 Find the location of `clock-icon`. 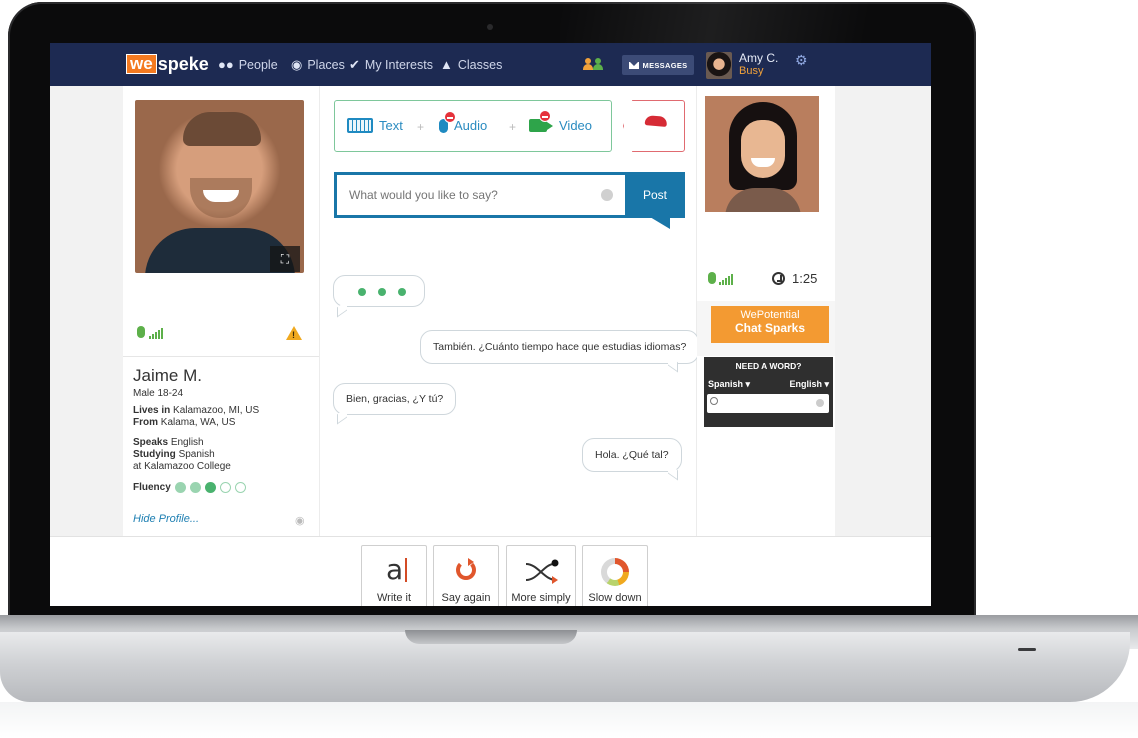

clock-icon is located at coordinates (778, 278).